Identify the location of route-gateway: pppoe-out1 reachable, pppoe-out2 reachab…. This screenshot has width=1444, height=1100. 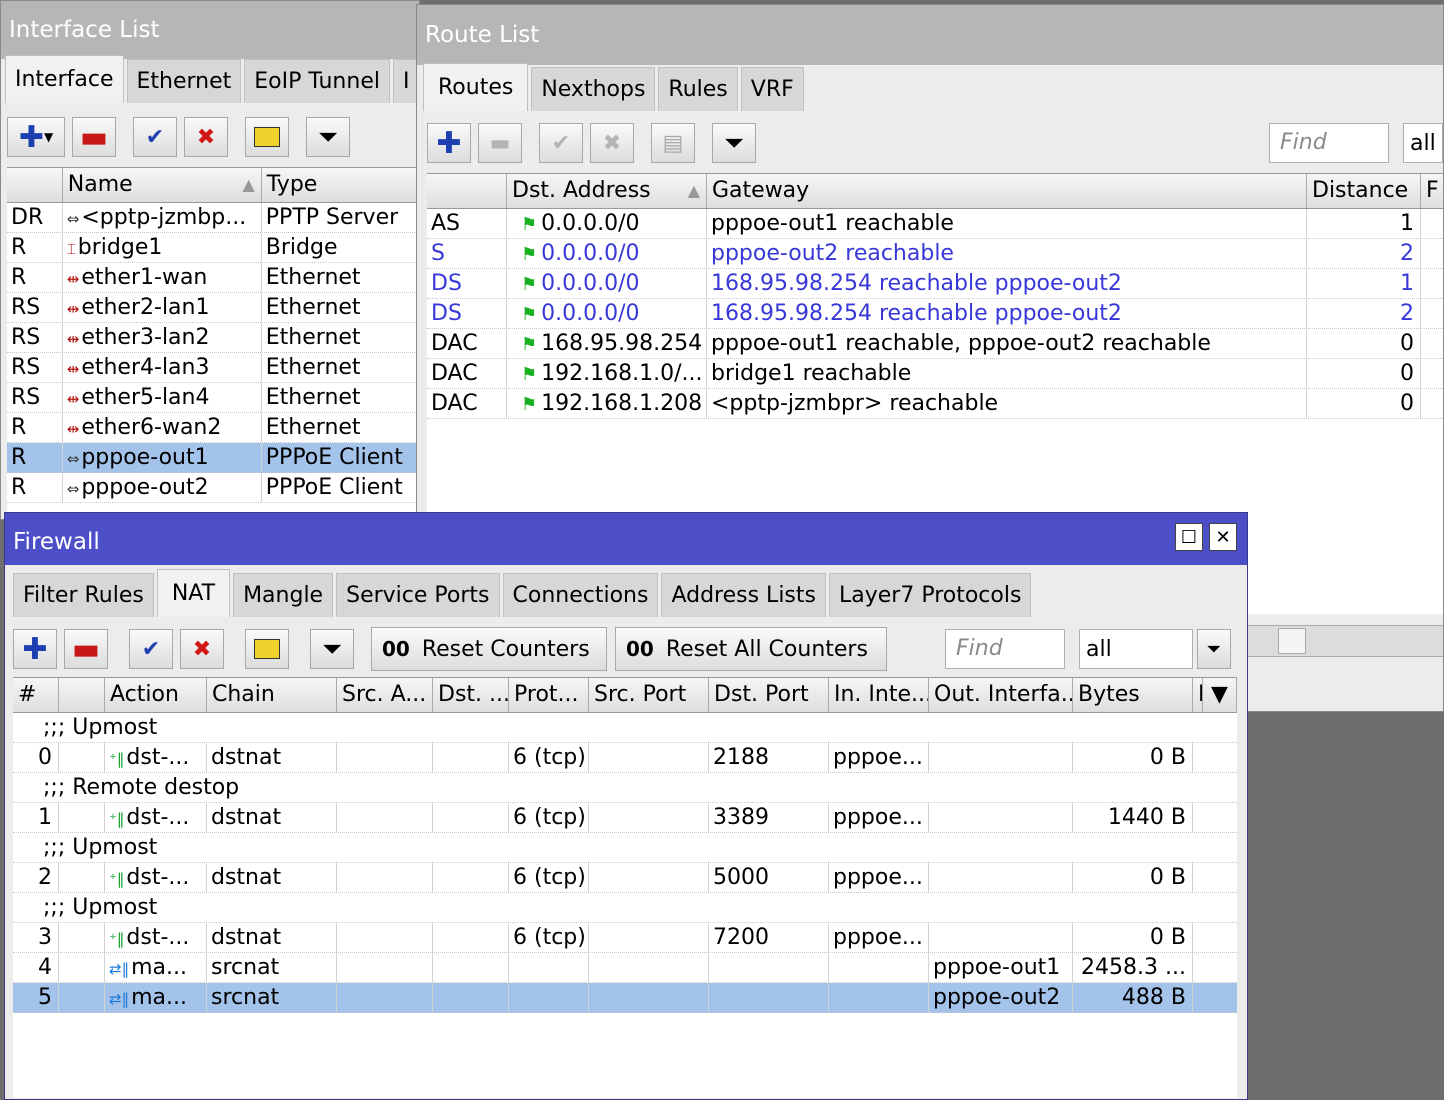
(1007, 343).